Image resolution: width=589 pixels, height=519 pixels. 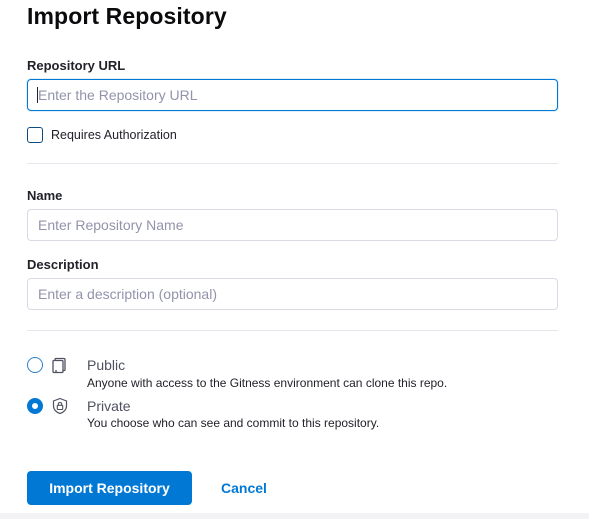 I want to click on footer-strip, so click(x=294, y=516).